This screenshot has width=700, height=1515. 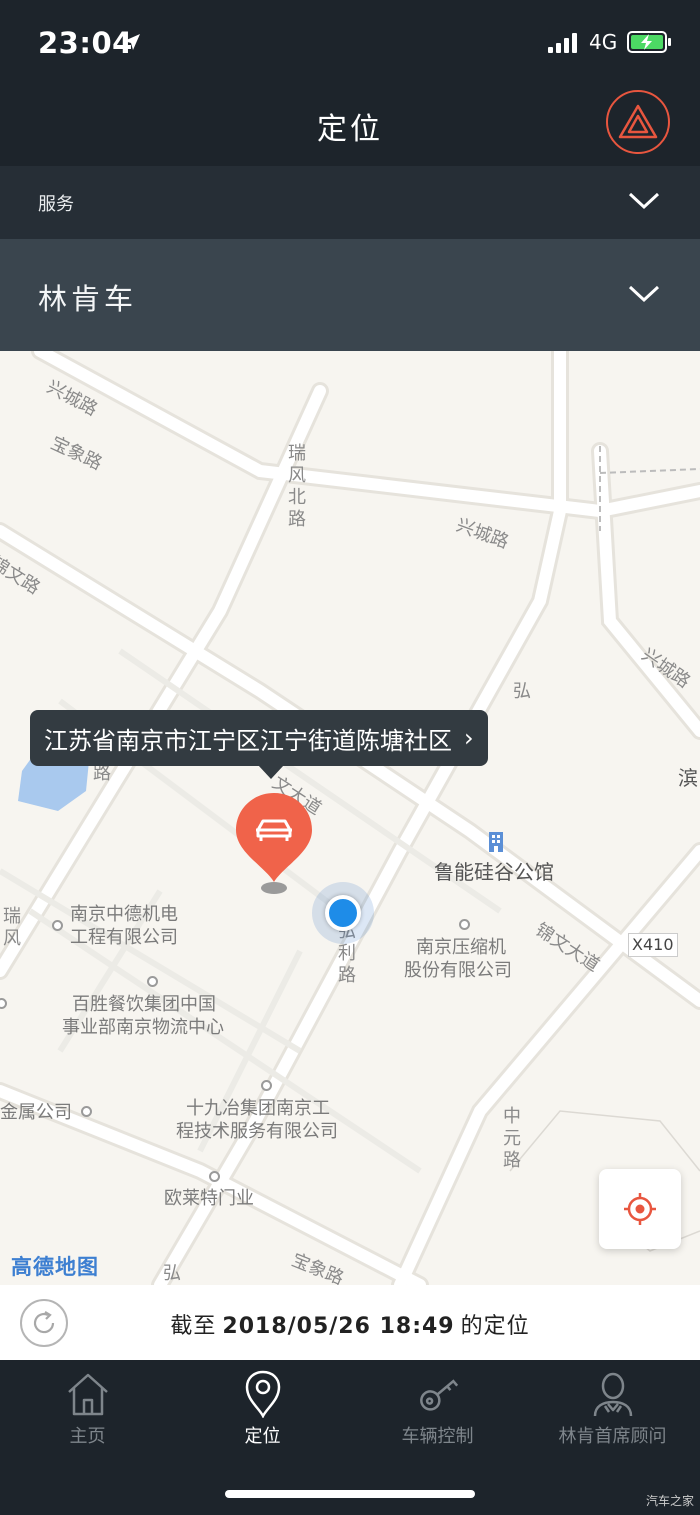 What do you see at coordinates (437, 1436) in the screenshot?
I see `tab-label: 车辆控制` at bounding box center [437, 1436].